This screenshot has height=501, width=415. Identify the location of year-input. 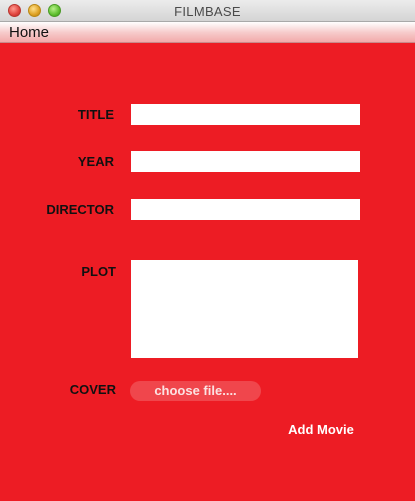
(245, 161).